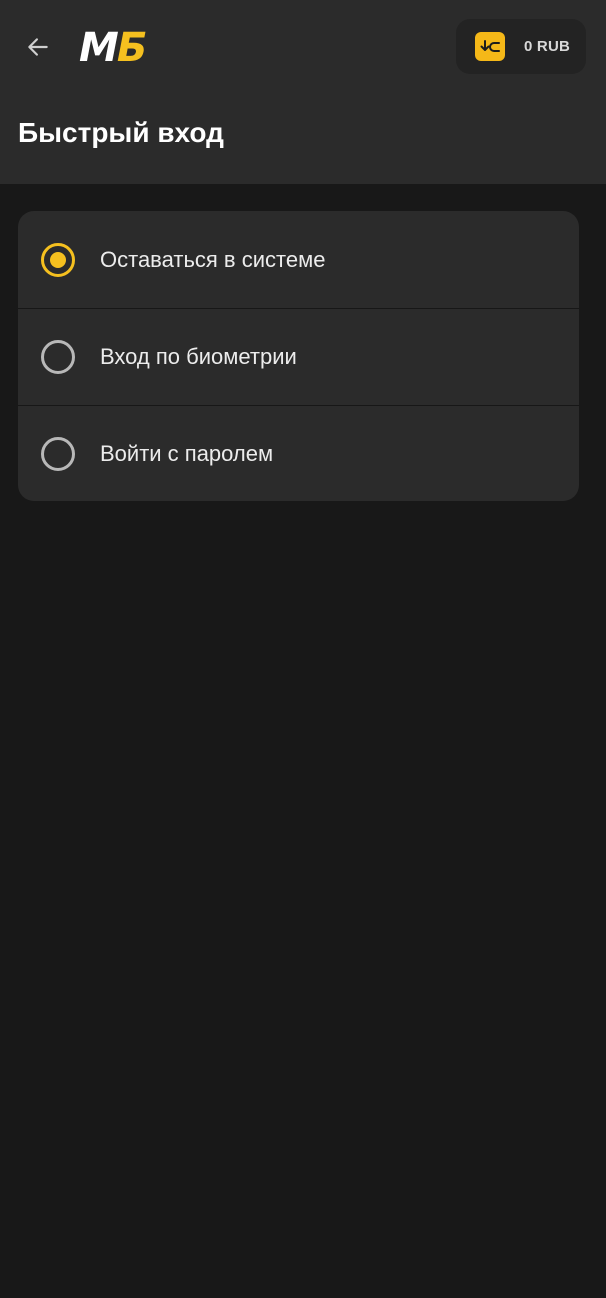  I want to click on arrow-left-icon, so click(38, 47).